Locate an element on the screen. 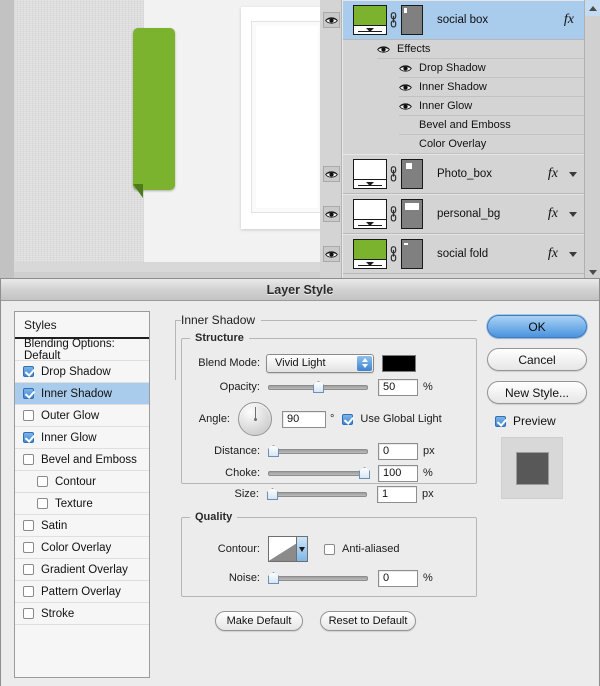 This screenshot has height=686, width=600. chevron-updown-icon is located at coordinates (364, 363).